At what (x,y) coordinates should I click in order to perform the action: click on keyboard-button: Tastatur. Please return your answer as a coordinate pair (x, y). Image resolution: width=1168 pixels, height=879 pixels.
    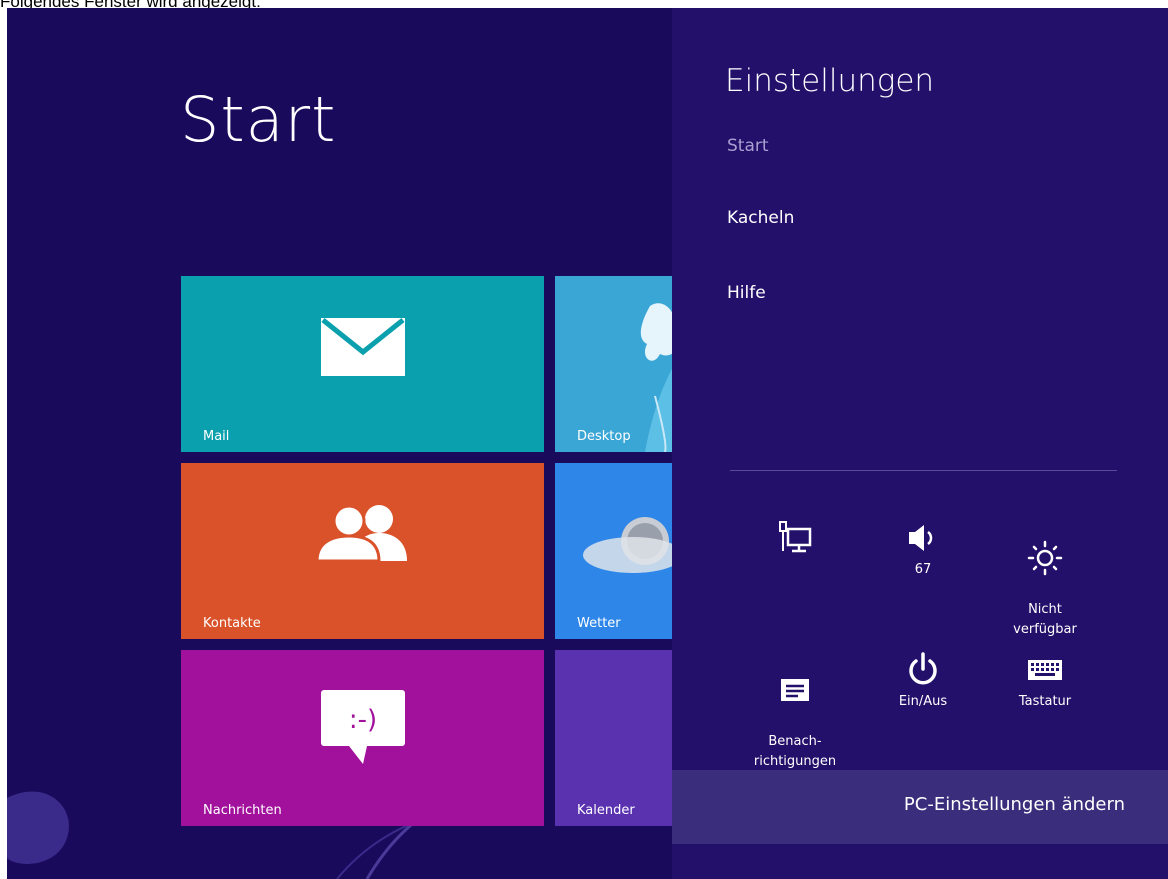
    Looking at the image, I should click on (1045, 680).